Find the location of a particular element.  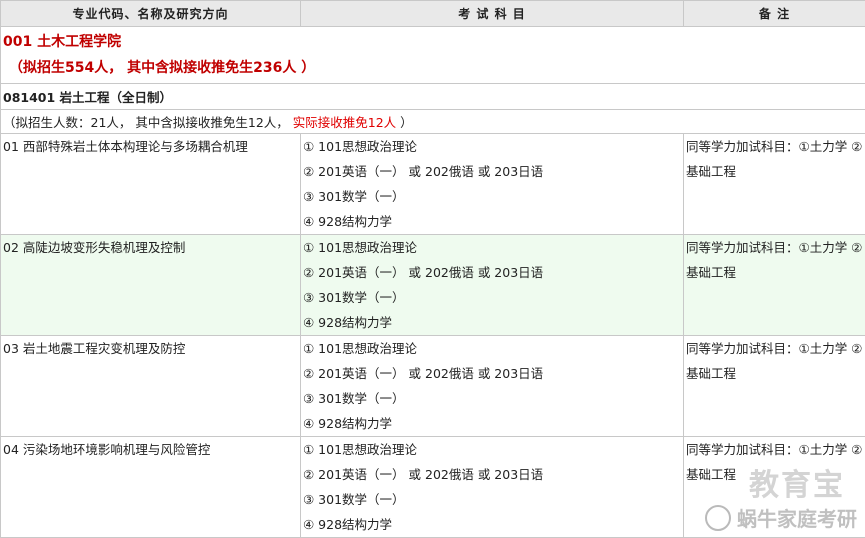

major-row: 081401 岩土工程（全日制） is located at coordinates (432, 96).